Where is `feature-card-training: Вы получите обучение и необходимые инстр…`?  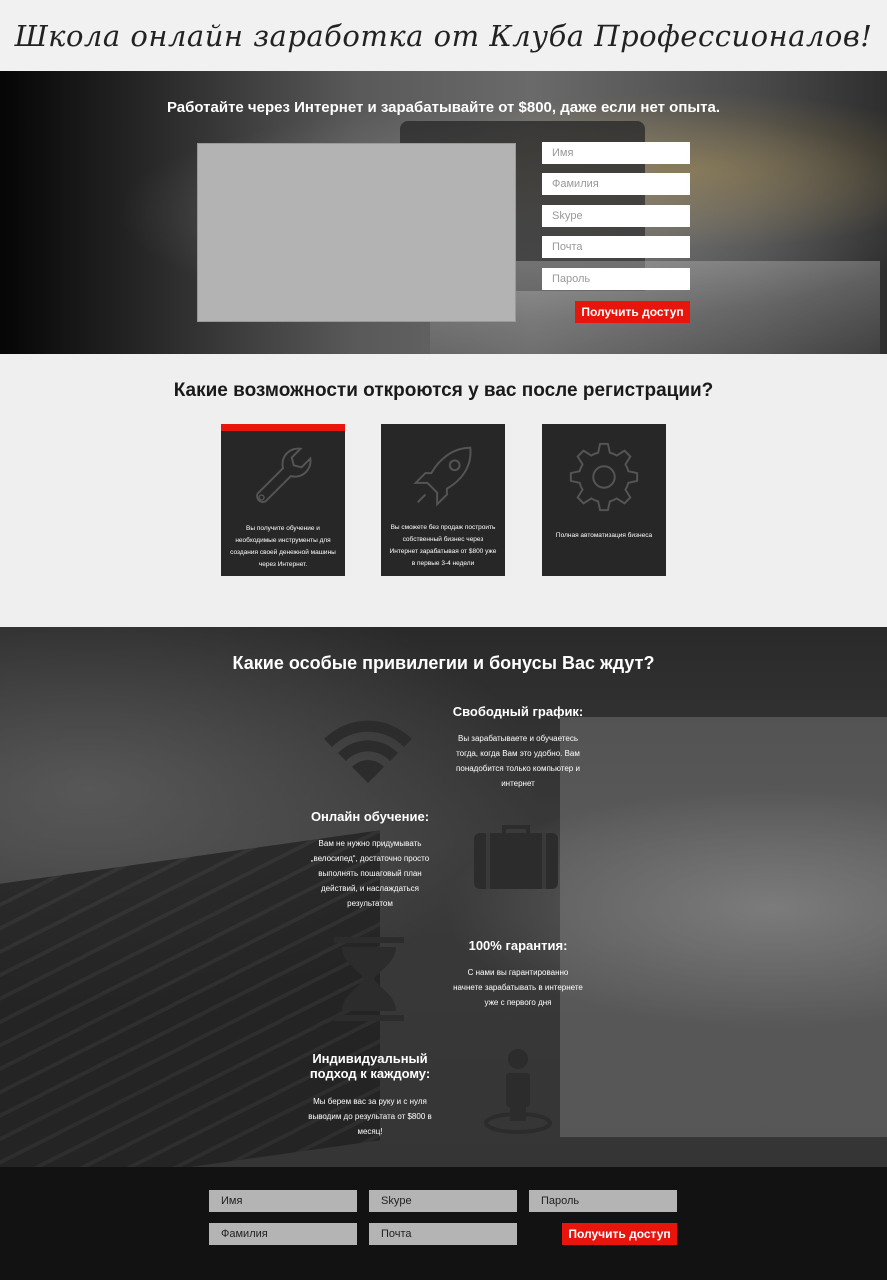
feature-card-training: Вы получите обучение и необходимые инстр… is located at coordinates (283, 500).